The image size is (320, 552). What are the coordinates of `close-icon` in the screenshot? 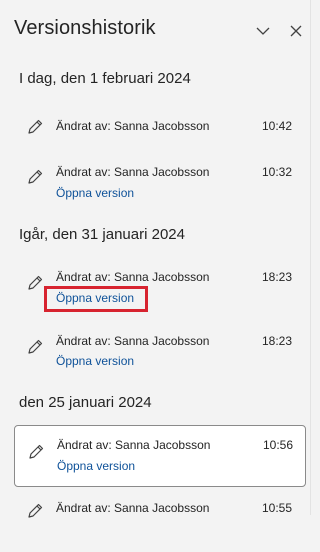 It's located at (296, 31).